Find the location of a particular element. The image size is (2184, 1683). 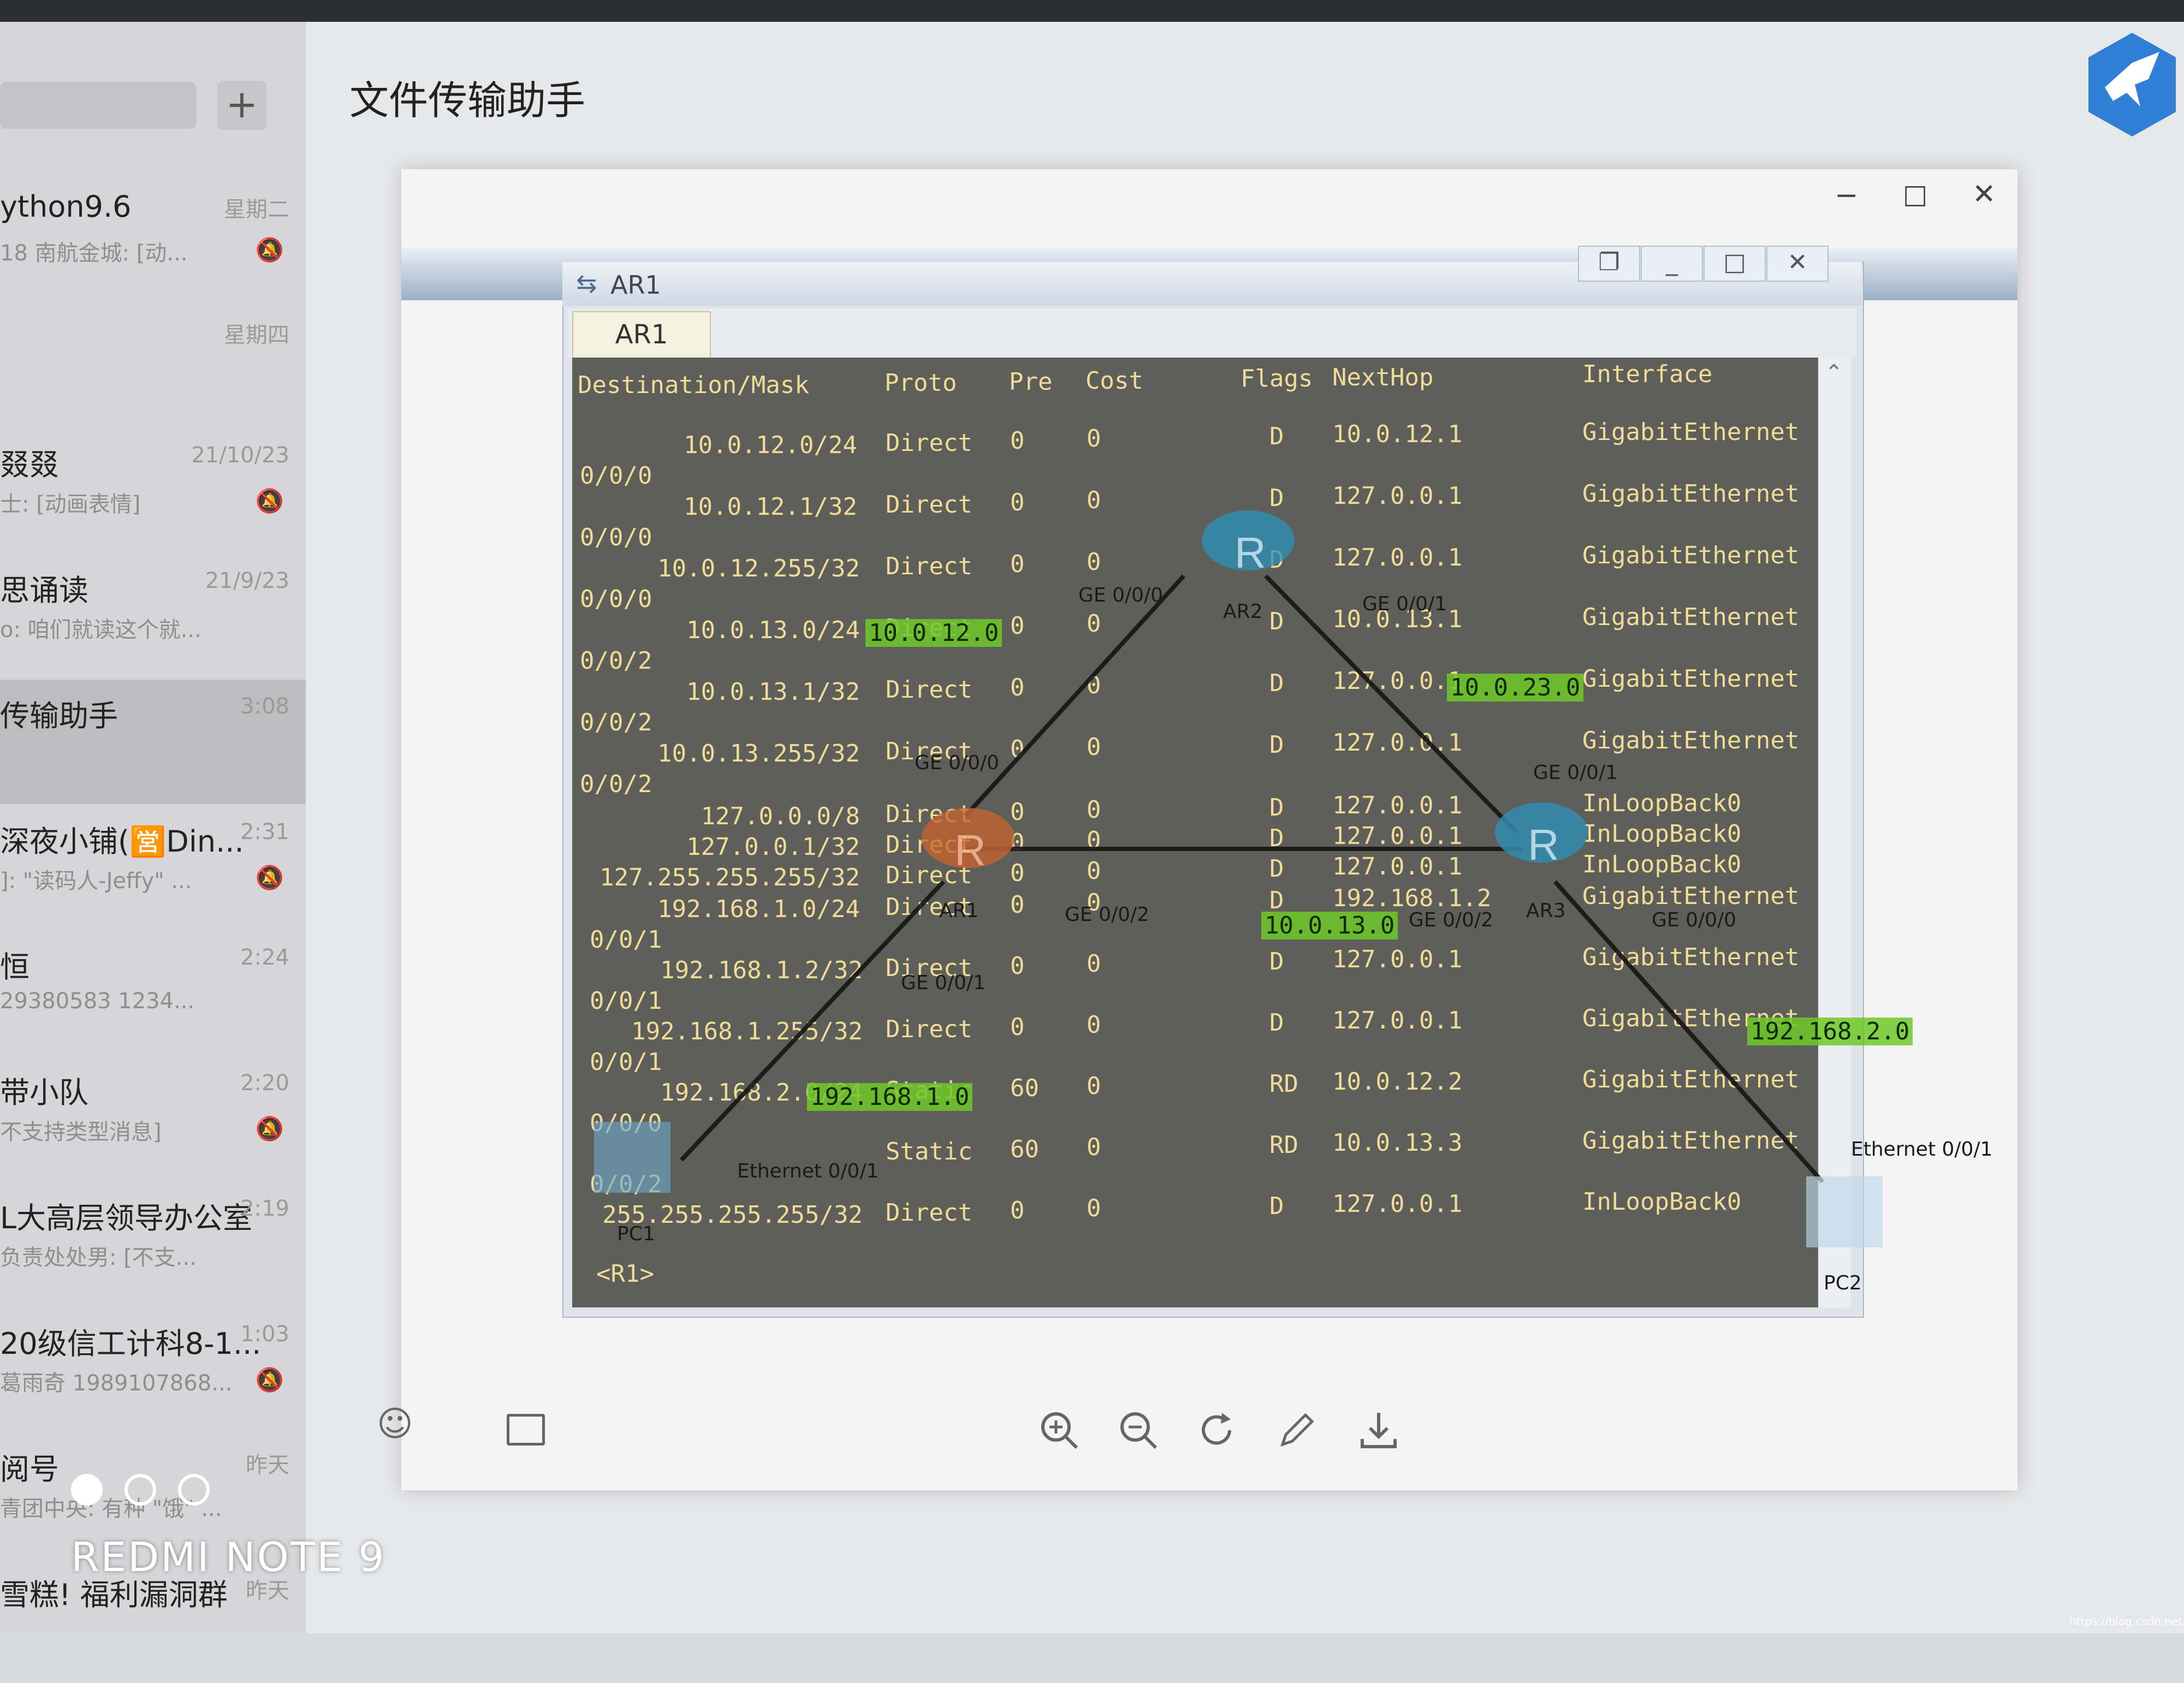

ar2-label: AR2 is located at coordinates (1243, 611).